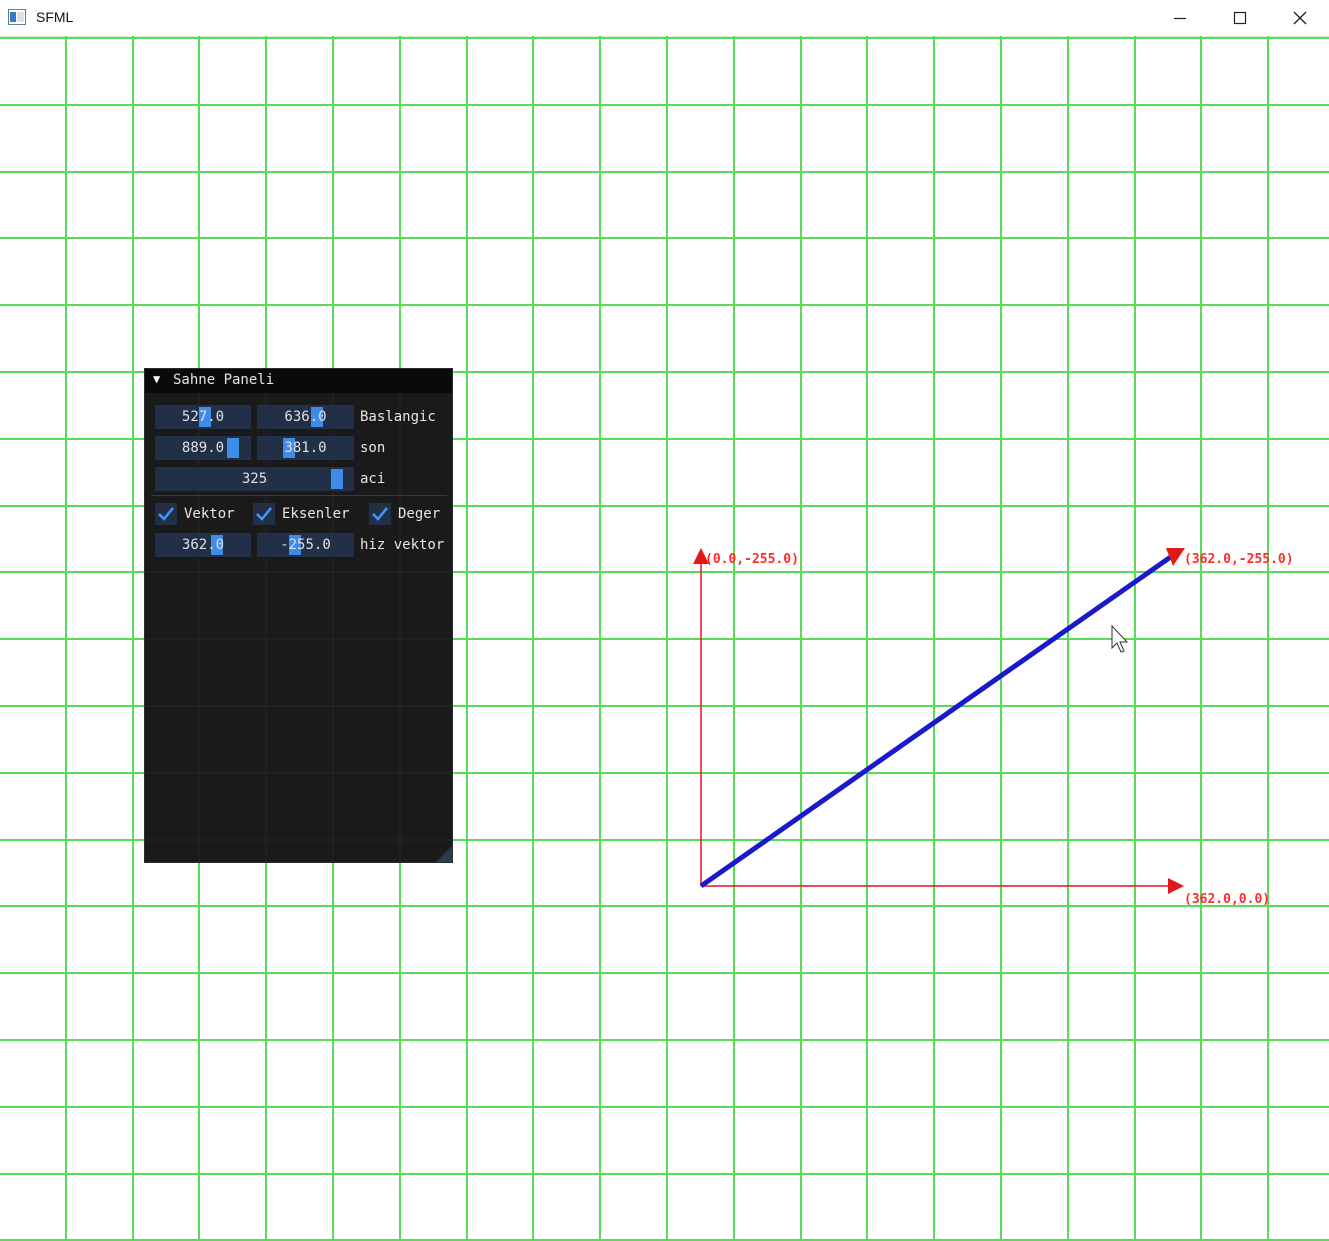 This screenshot has height=1241, width=1329. What do you see at coordinates (298, 381) in the screenshot?
I see `panel-header: ▼ Sahne Paneli` at bounding box center [298, 381].